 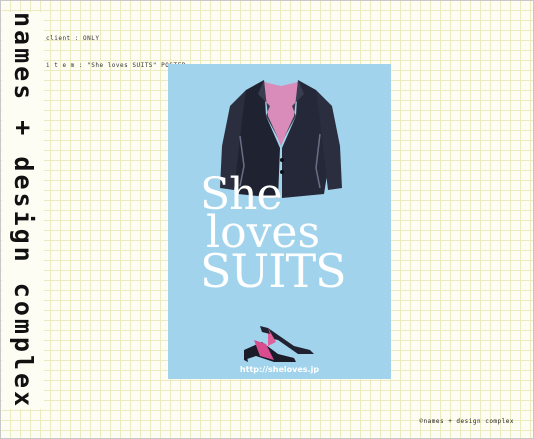 I want to click on shoes-illustration, so click(x=279, y=344).